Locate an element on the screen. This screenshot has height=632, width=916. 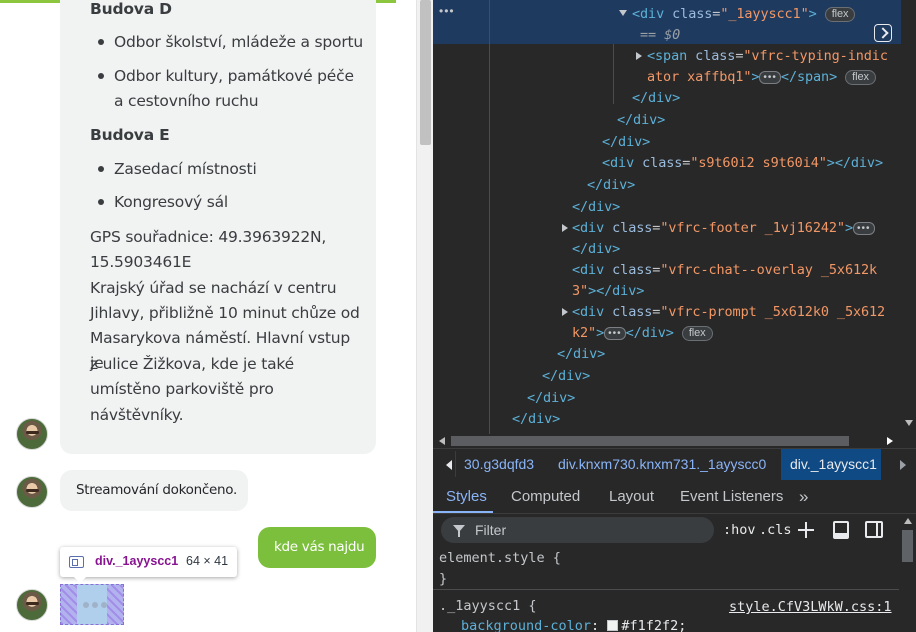
tab-styles: Styles is located at coordinates (466, 497).